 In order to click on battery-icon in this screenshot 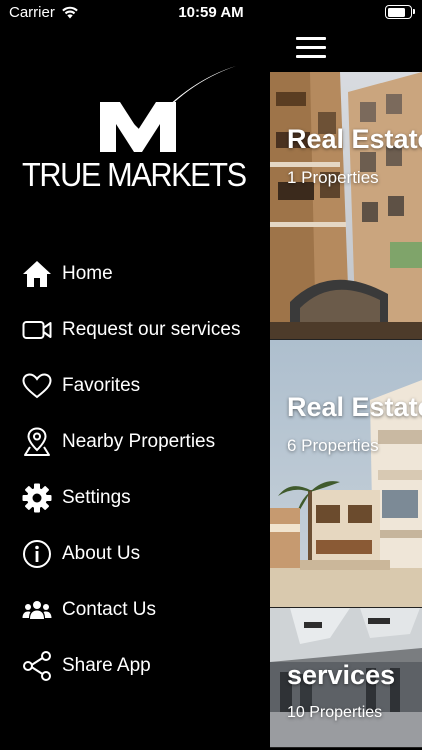, I will do `click(400, 12)`.